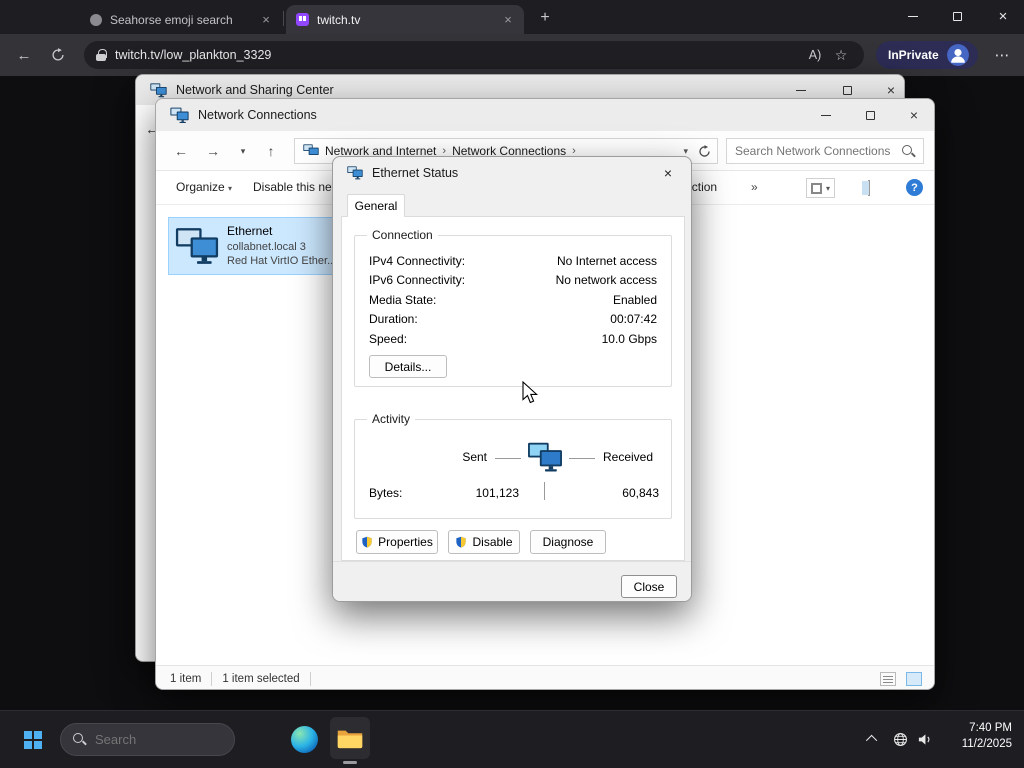  I want to click on tab-title: Seahorse emoji search, so click(171, 19).